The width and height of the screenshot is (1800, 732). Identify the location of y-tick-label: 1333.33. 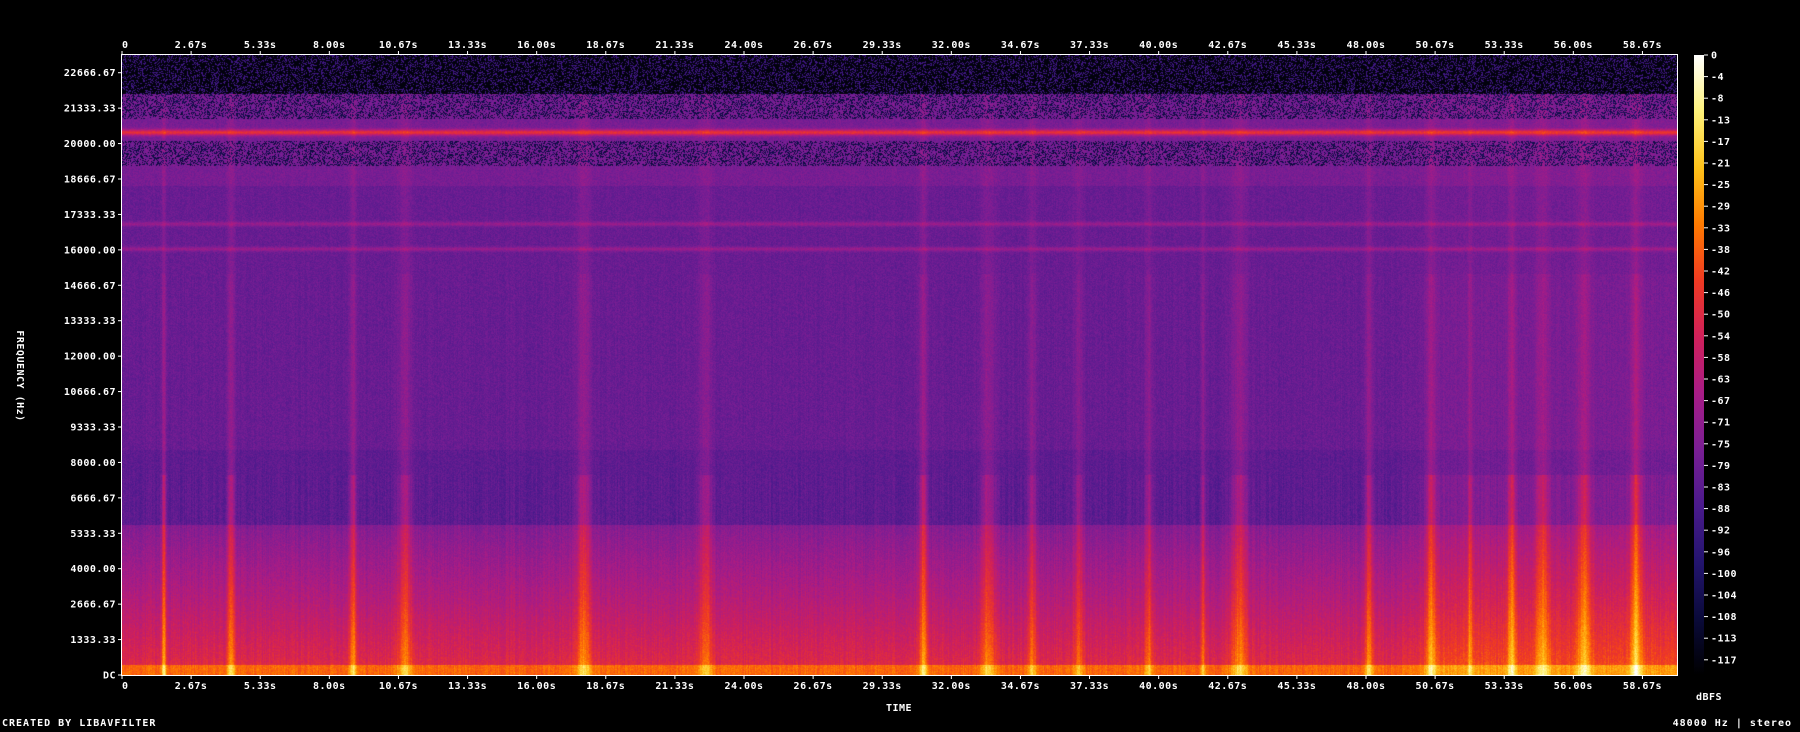
(93, 640).